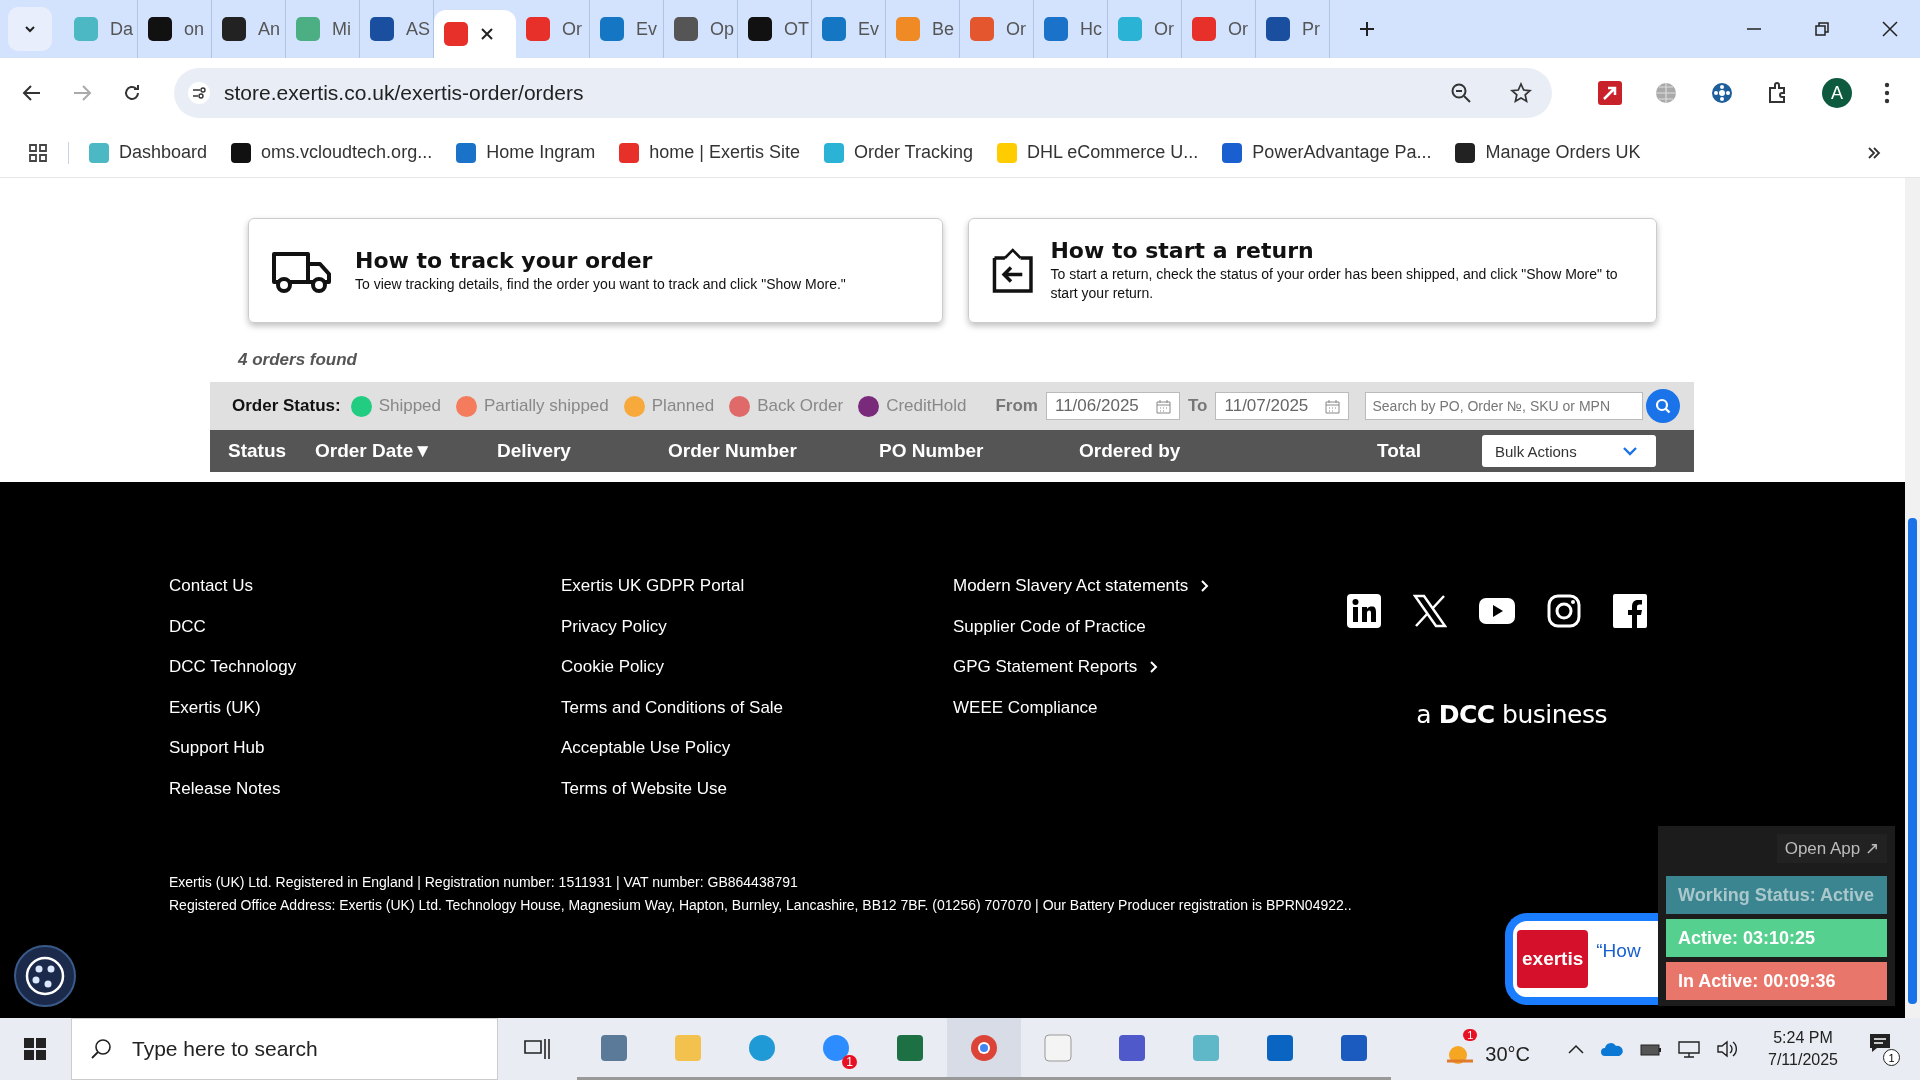 Image resolution: width=1920 pixels, height=1080 pixels. What do you see at coordinates (1612, 1049) in the screenshot?
I see `cloud-icon` at bounding box center [1612, 1049].